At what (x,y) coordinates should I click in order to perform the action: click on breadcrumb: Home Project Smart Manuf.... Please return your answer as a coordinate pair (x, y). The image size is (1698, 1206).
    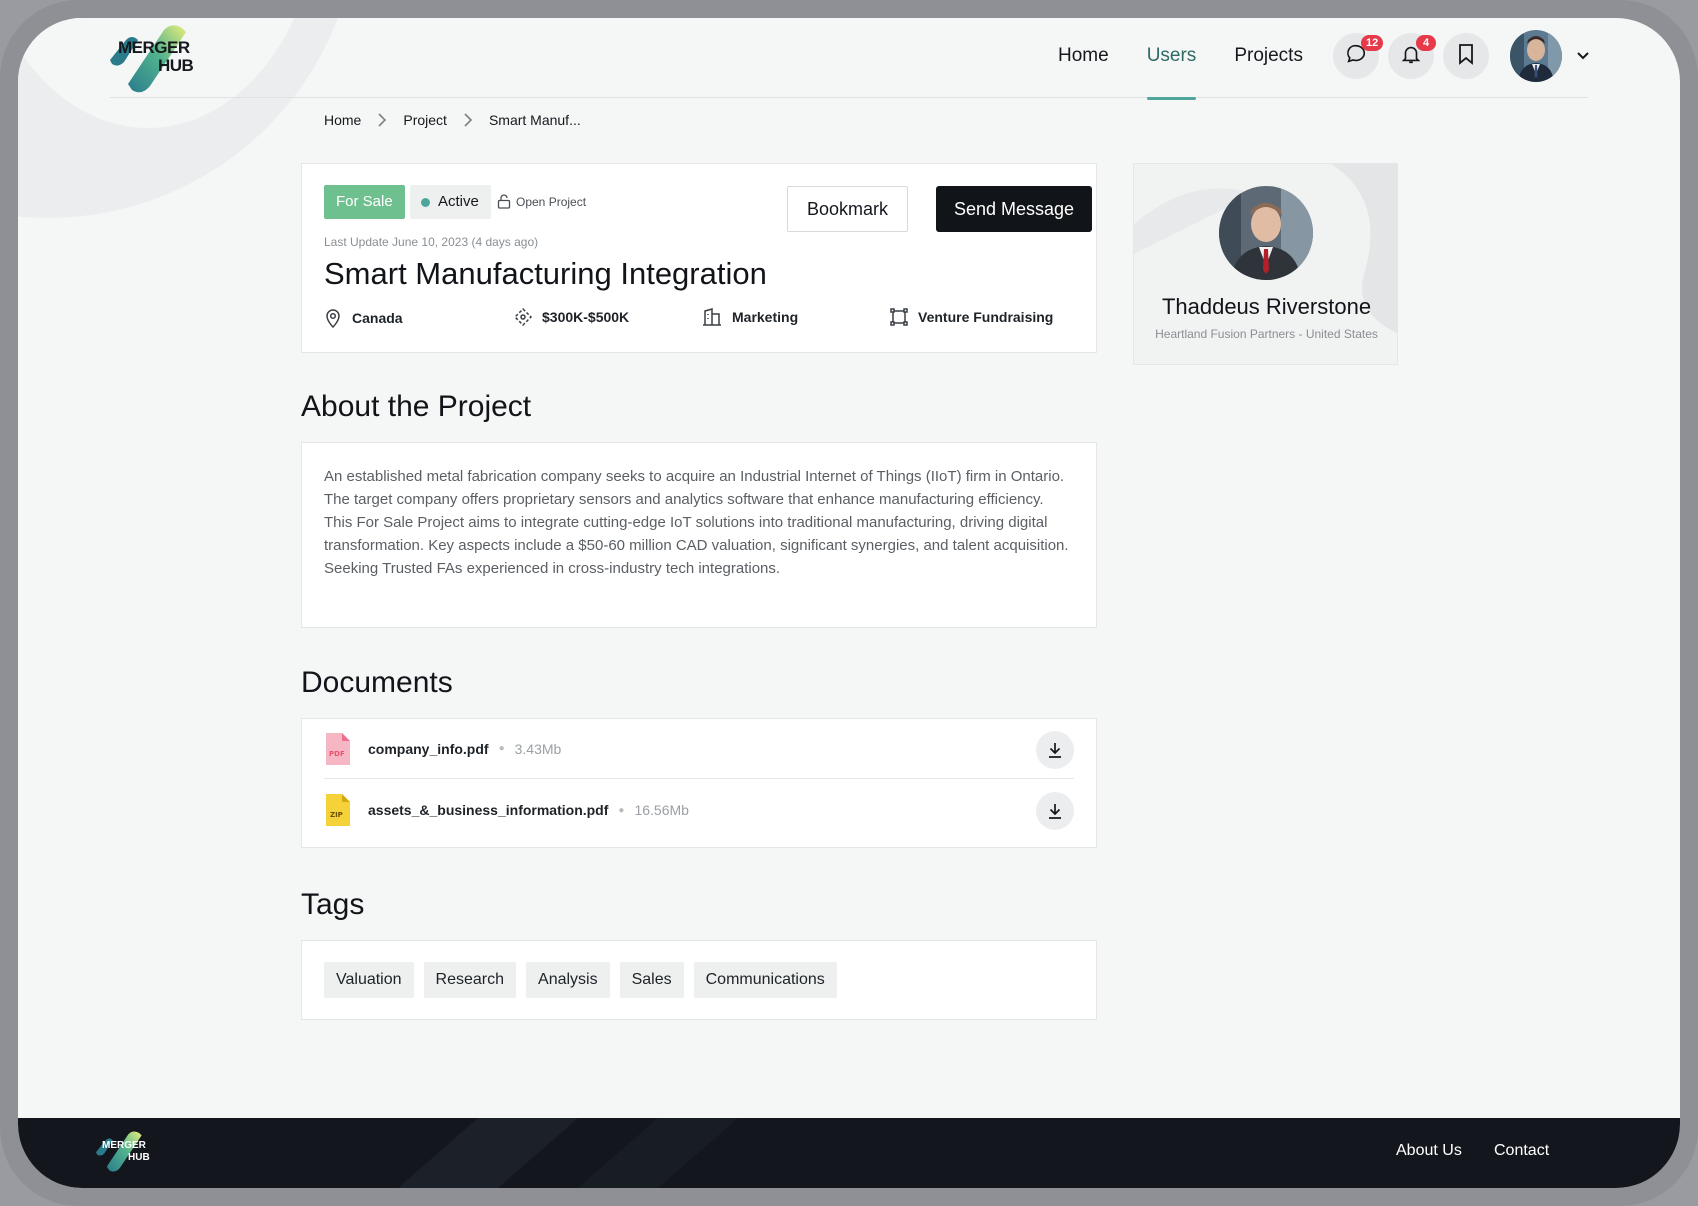
    Looking at the image, I should click on (452, 120).